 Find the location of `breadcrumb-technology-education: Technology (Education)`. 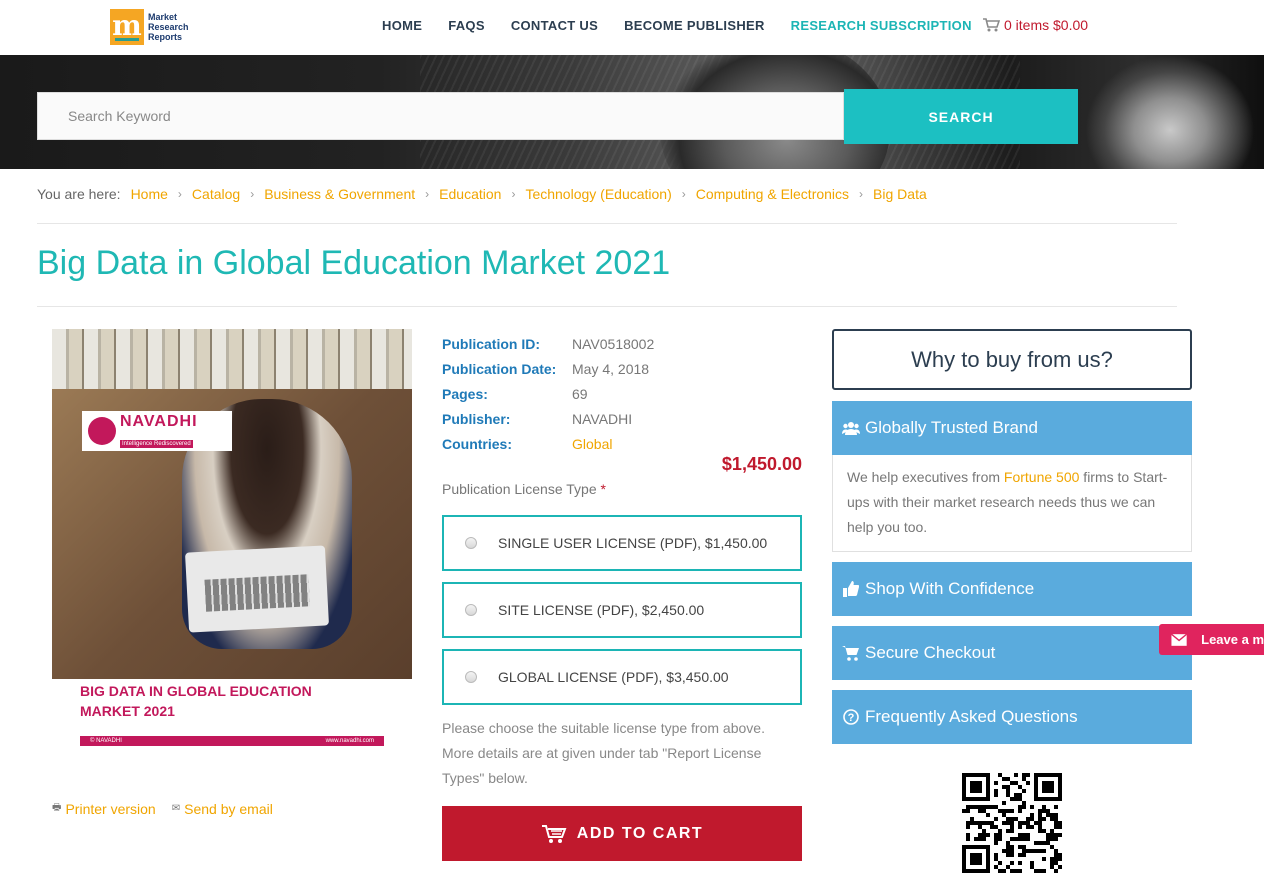

breadcrumb-technology-education: Technology (Education) is located at coordinates (598, 194).